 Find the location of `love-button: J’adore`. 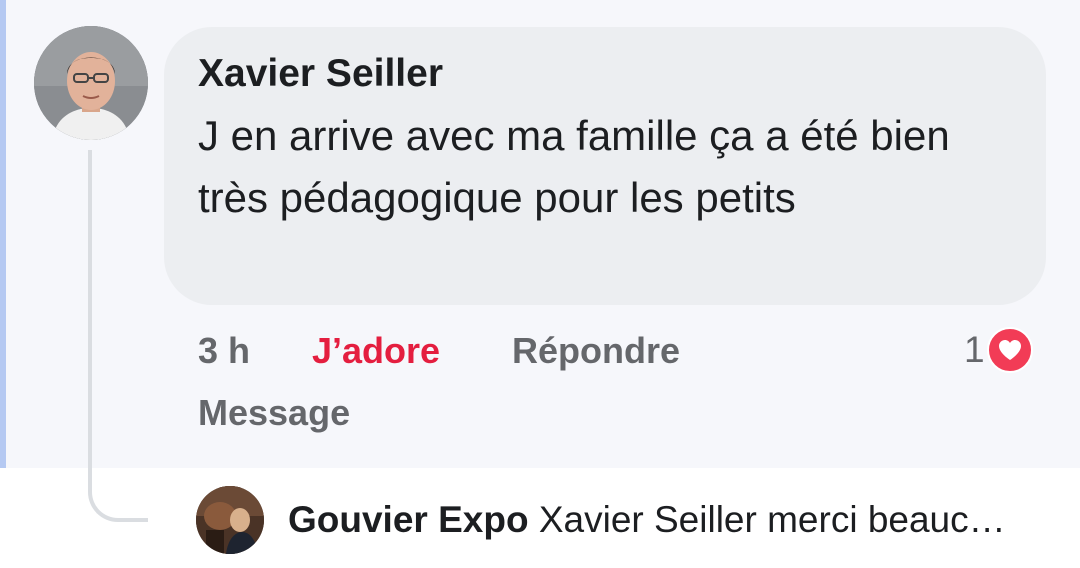

love-button: J’adore is located at coordinates (376, 351).